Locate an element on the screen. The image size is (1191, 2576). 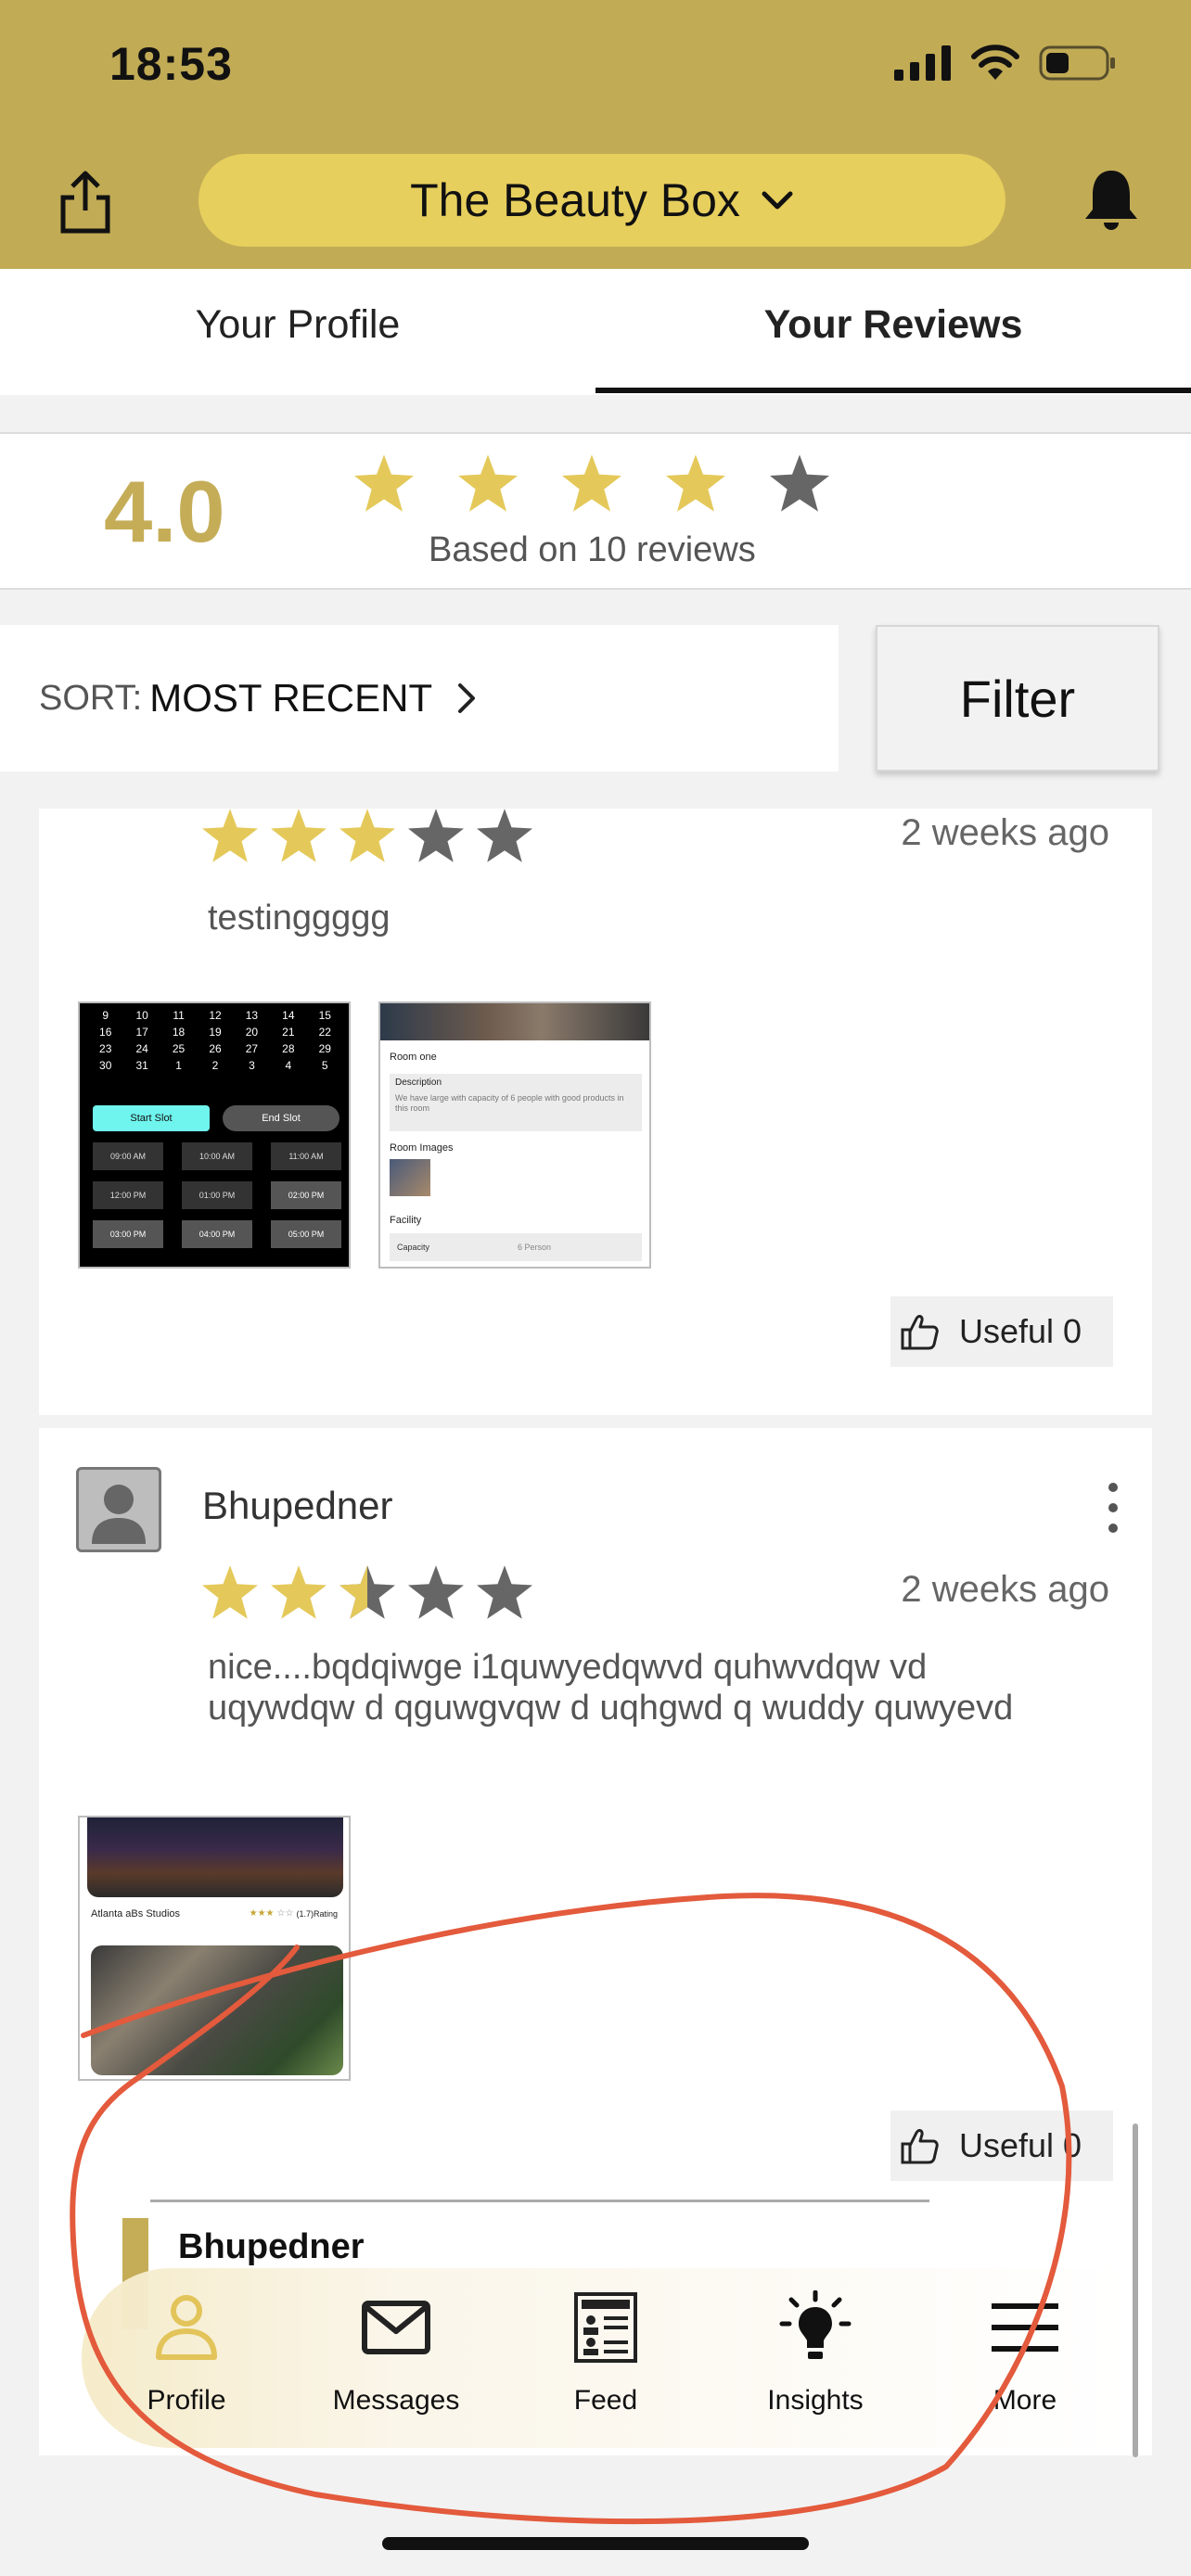
menu-icon is located at coordinates (1025, 2327).